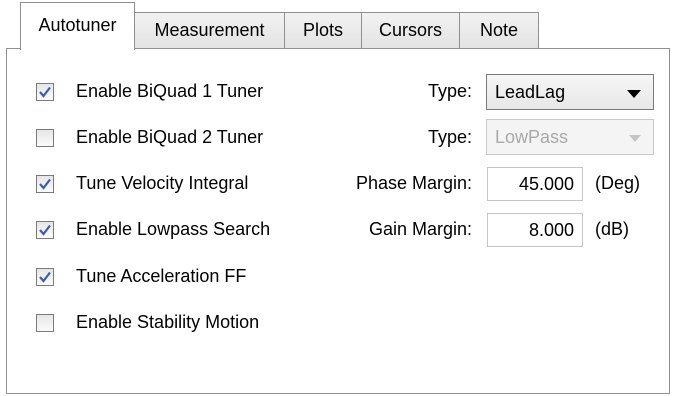 The image size is (676, 396). I want to click on enable-lowpass-search-label: Enable Lowpass Search, so click(173, 229).